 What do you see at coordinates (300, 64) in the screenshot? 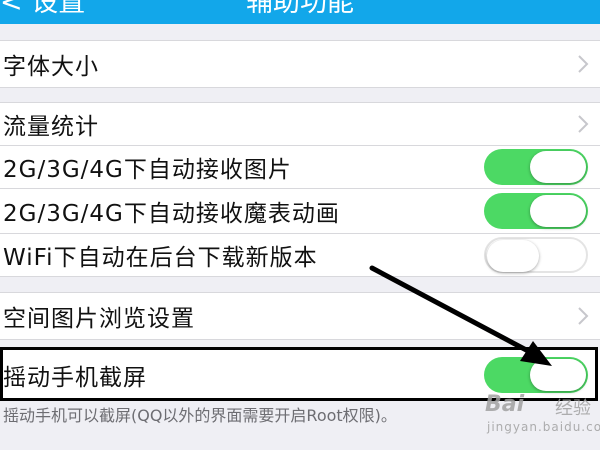
I see `settings-row-font-size: 字体大小` at bounding box center [300, 64].